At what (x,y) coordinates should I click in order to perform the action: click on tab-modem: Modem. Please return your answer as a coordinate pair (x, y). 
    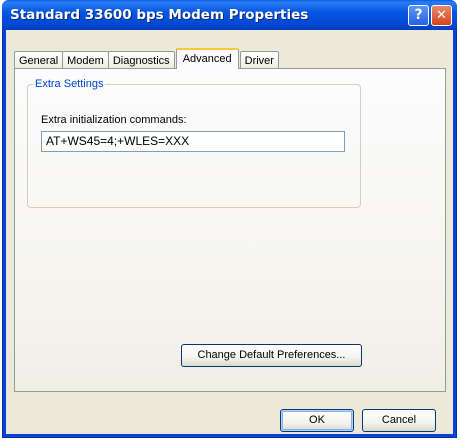
    Looking at the image, I should click on (85, 60).